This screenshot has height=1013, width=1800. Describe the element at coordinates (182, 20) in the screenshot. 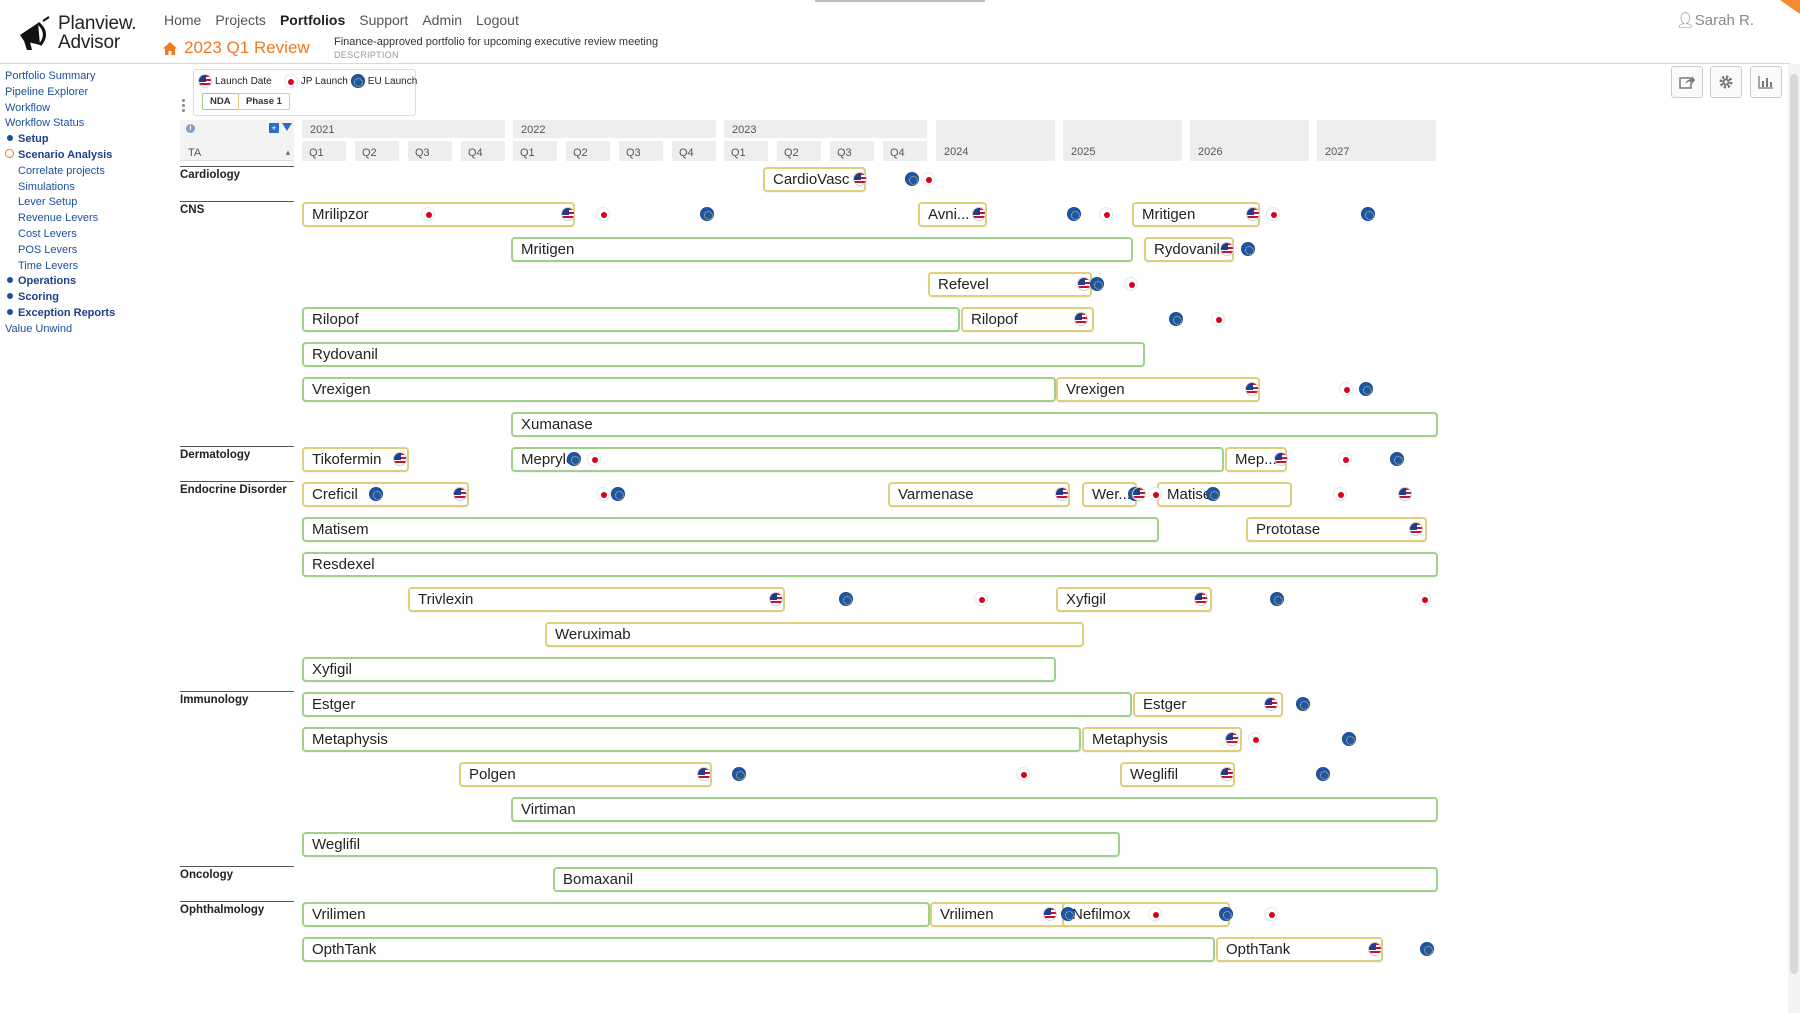

I see `nav-home: Home` at that location.